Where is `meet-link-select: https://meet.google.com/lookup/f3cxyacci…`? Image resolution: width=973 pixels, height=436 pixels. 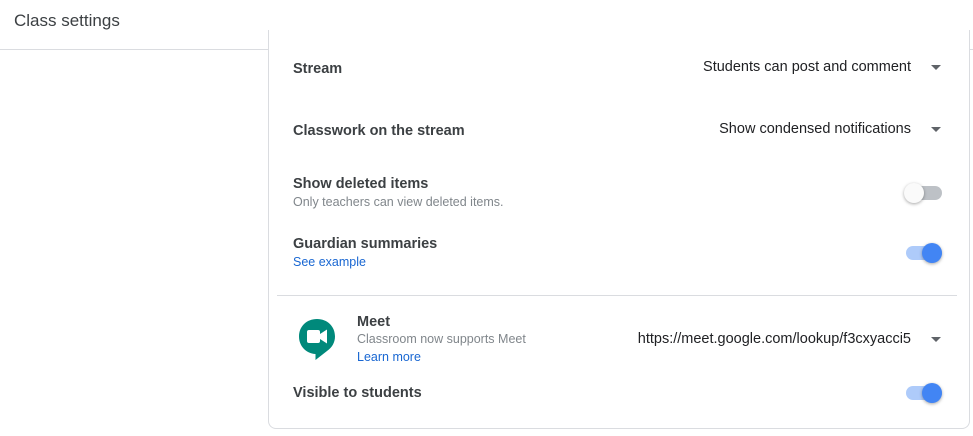 meet-link-select: https://meet.google.com/lookup/f3cxyacci… is located at coordinates (789, 339).